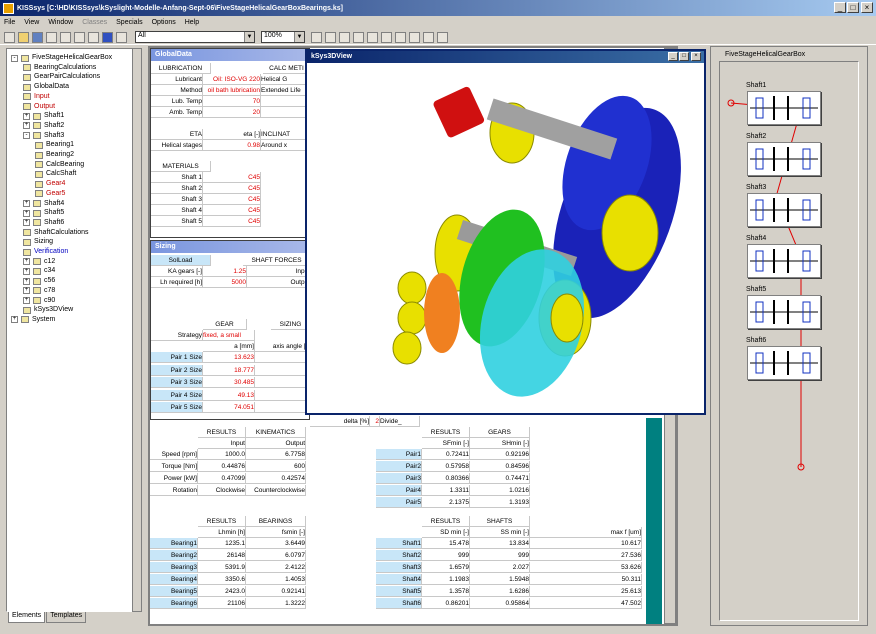  I want to click on save-icon, so click(37, 37).